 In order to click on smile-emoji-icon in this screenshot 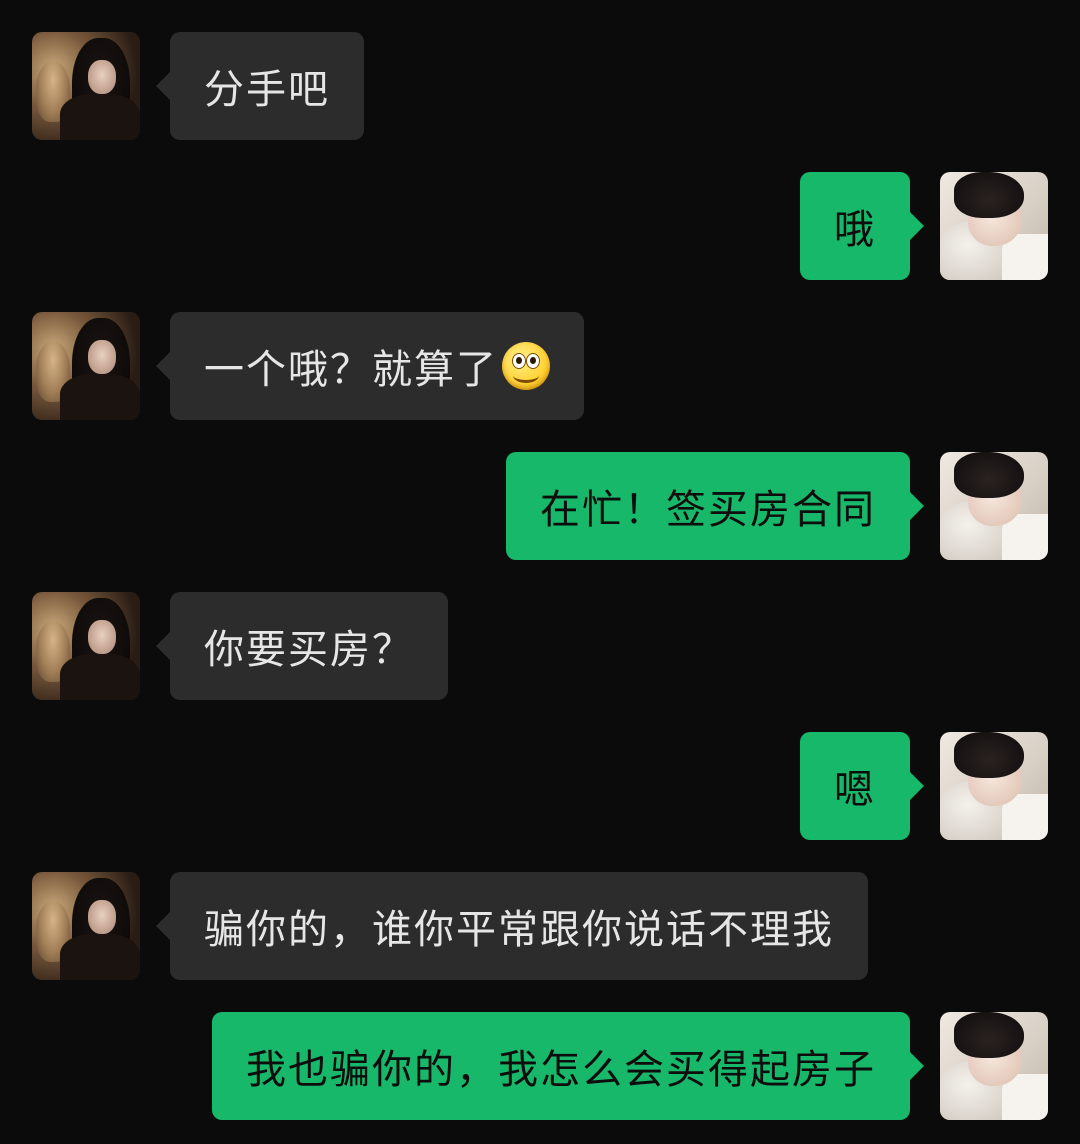, I will do `click(526, 366)`.